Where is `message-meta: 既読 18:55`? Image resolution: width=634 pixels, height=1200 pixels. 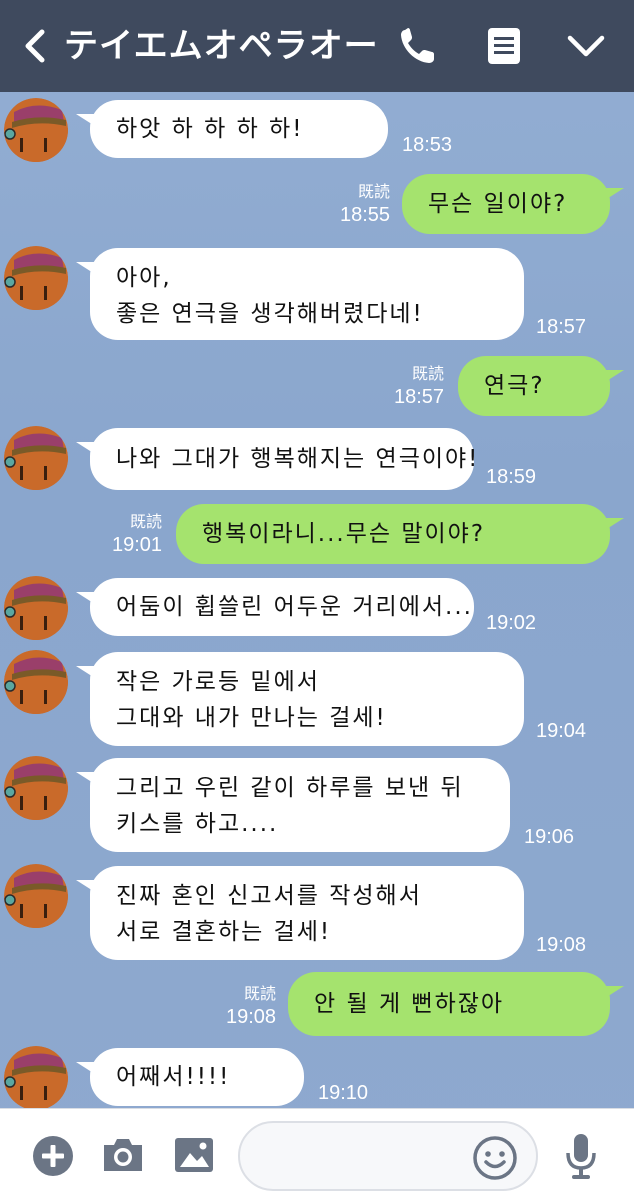 message-meta: 既読 18:55 is located at coordinates (365, 205).